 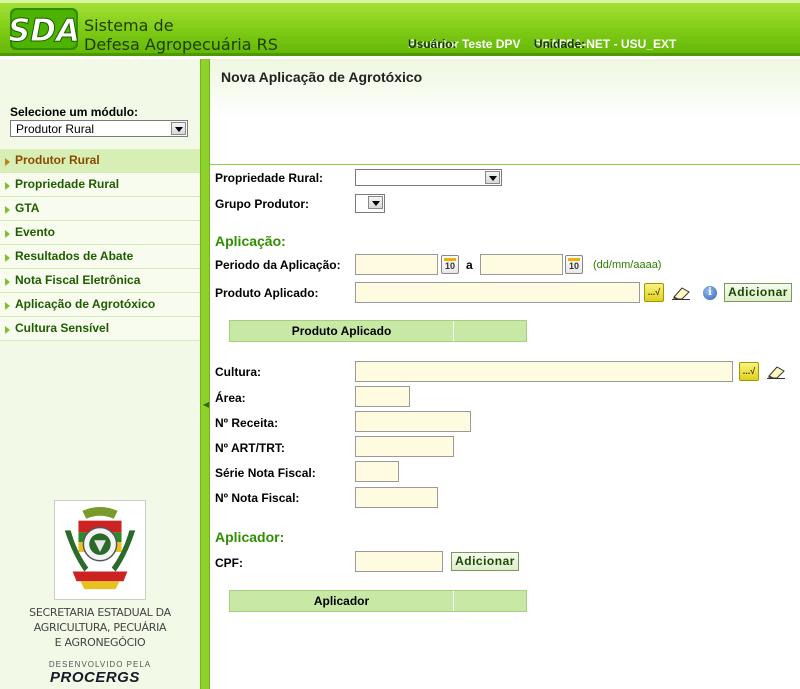 What do you see at coordinates (404, 446) in the screenshot?
I see `art-trt-input` at bounding box center [404, 446].